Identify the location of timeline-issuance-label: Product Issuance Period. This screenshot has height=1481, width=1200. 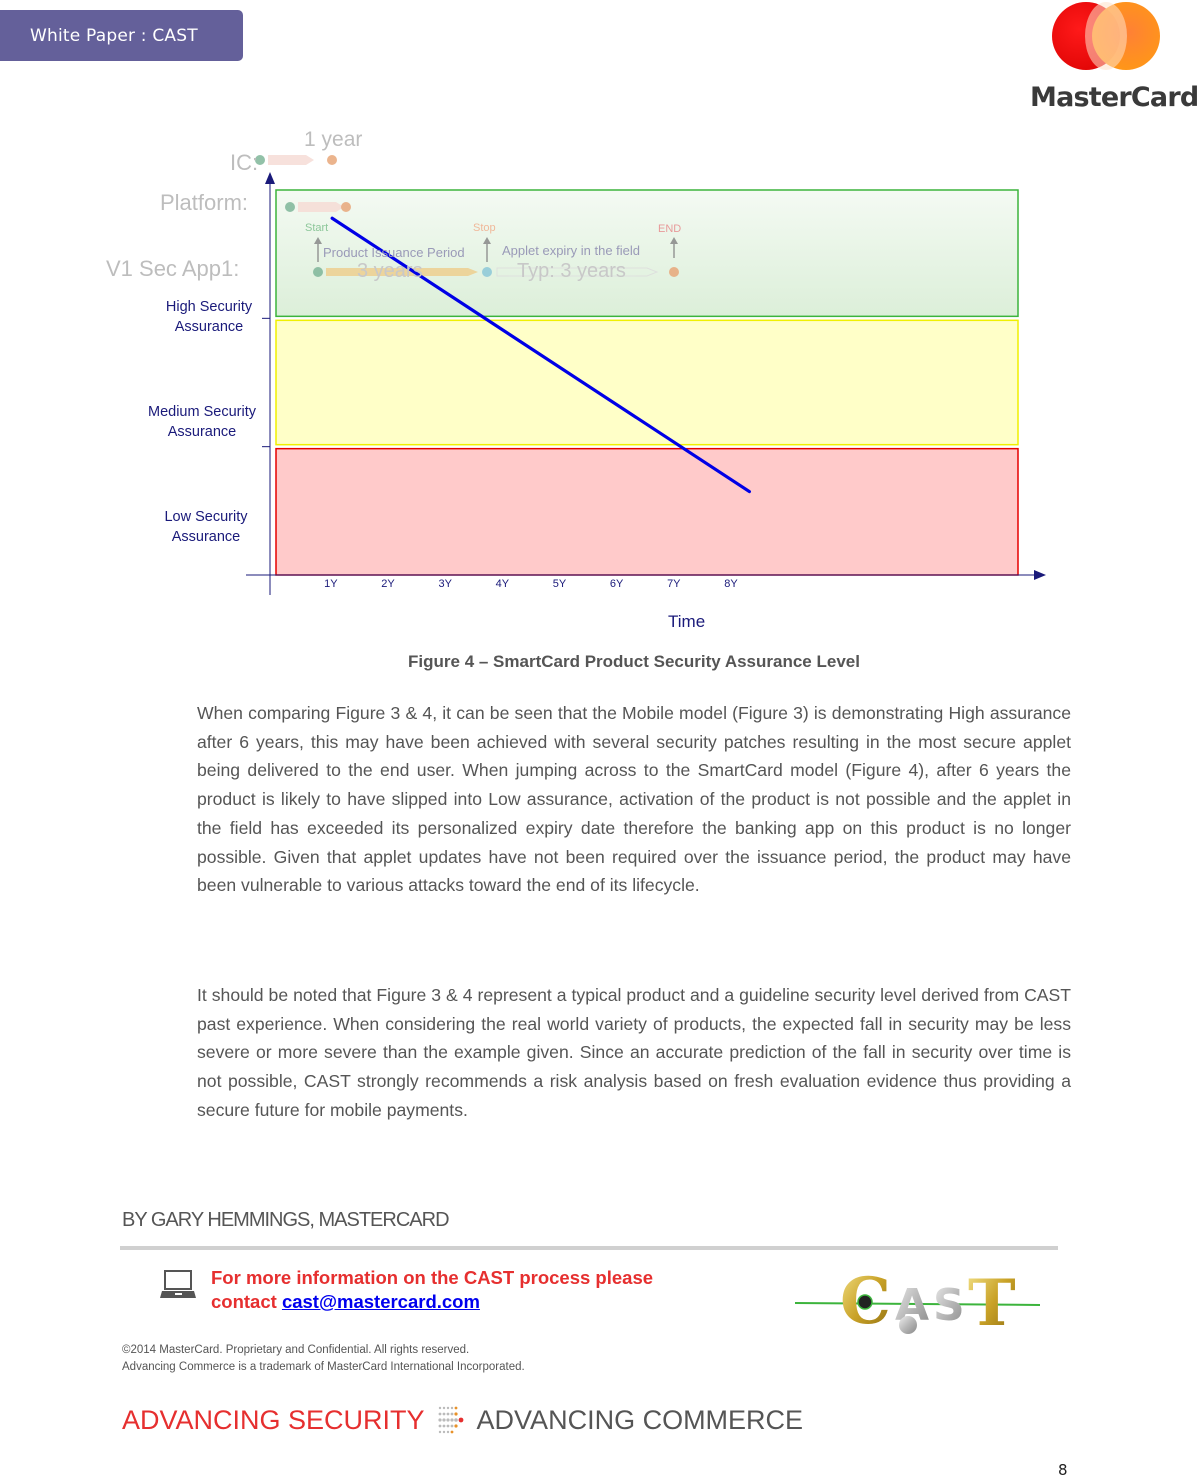
(394, 252).